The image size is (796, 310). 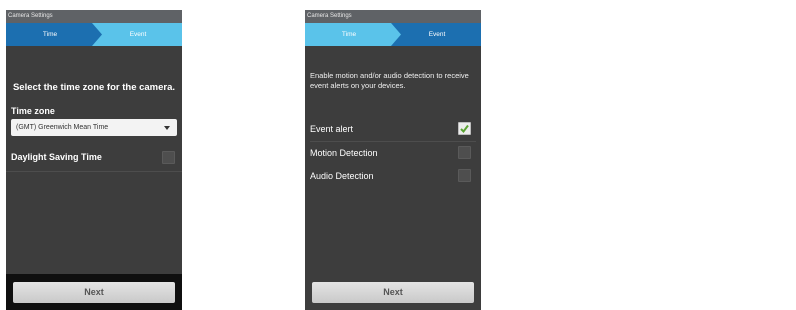 What do you see at coordinates (168, 157) in the screenshot?
I see `dst-checkbox` at bounding box center [168, 157].